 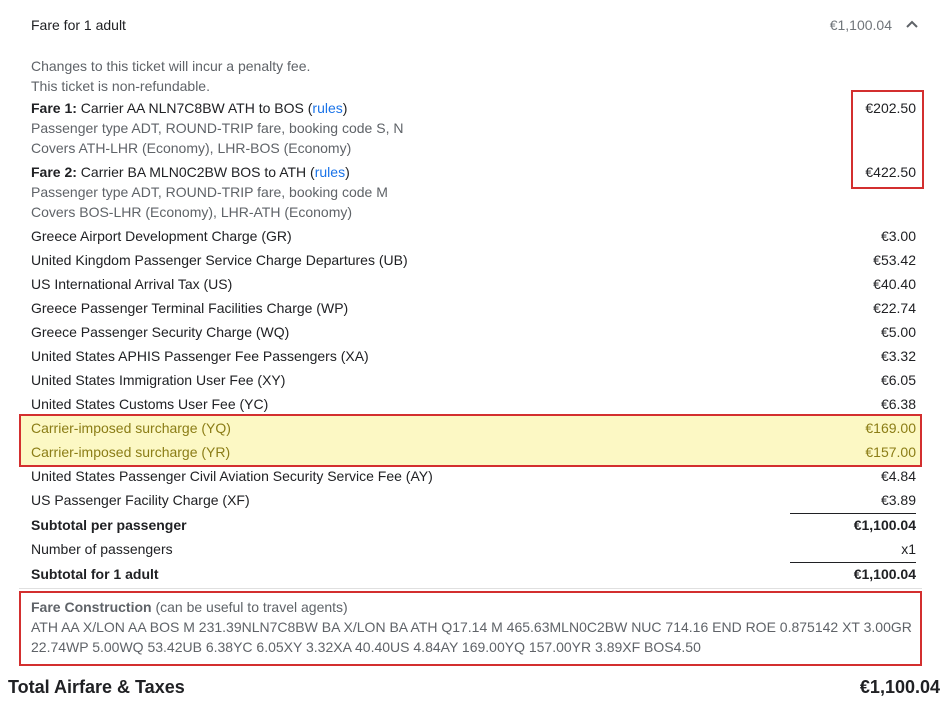 I want to click on fare-construction-title: Fare Construction, so click(x=91, y=607).